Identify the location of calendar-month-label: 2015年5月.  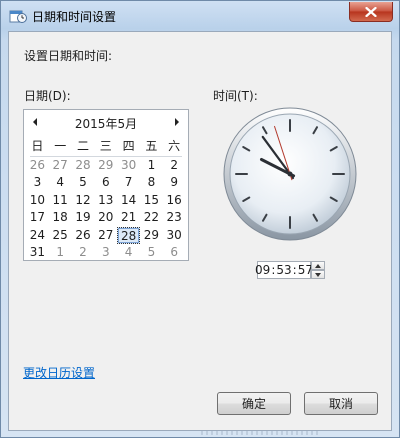
(106, 123).